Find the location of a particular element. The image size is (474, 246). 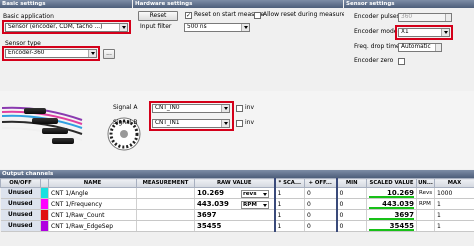

col-min: MIN is located at coordinates (351, 183).